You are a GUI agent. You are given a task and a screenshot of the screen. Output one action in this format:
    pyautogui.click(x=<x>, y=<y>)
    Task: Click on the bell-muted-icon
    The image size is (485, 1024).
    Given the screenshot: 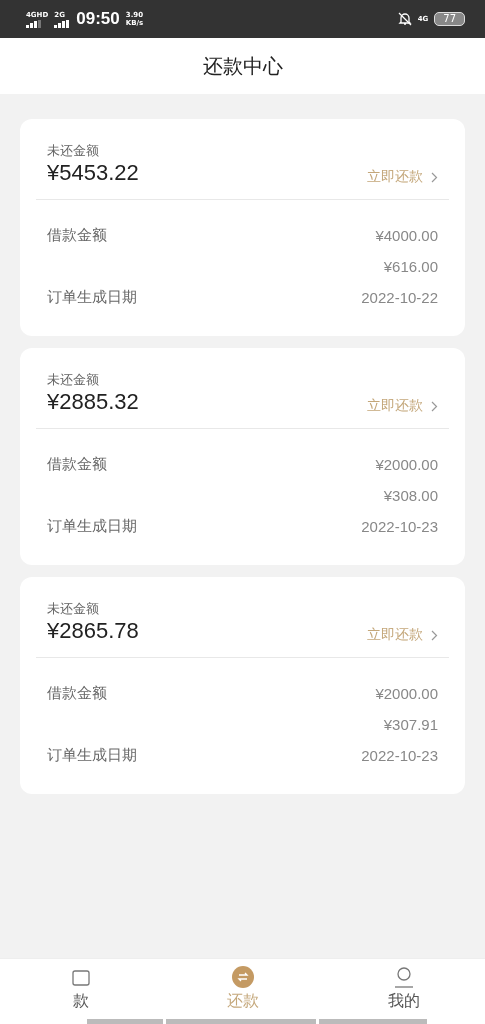 What is the action you would take?
    pyautogui.click(x=404, y=19)
    